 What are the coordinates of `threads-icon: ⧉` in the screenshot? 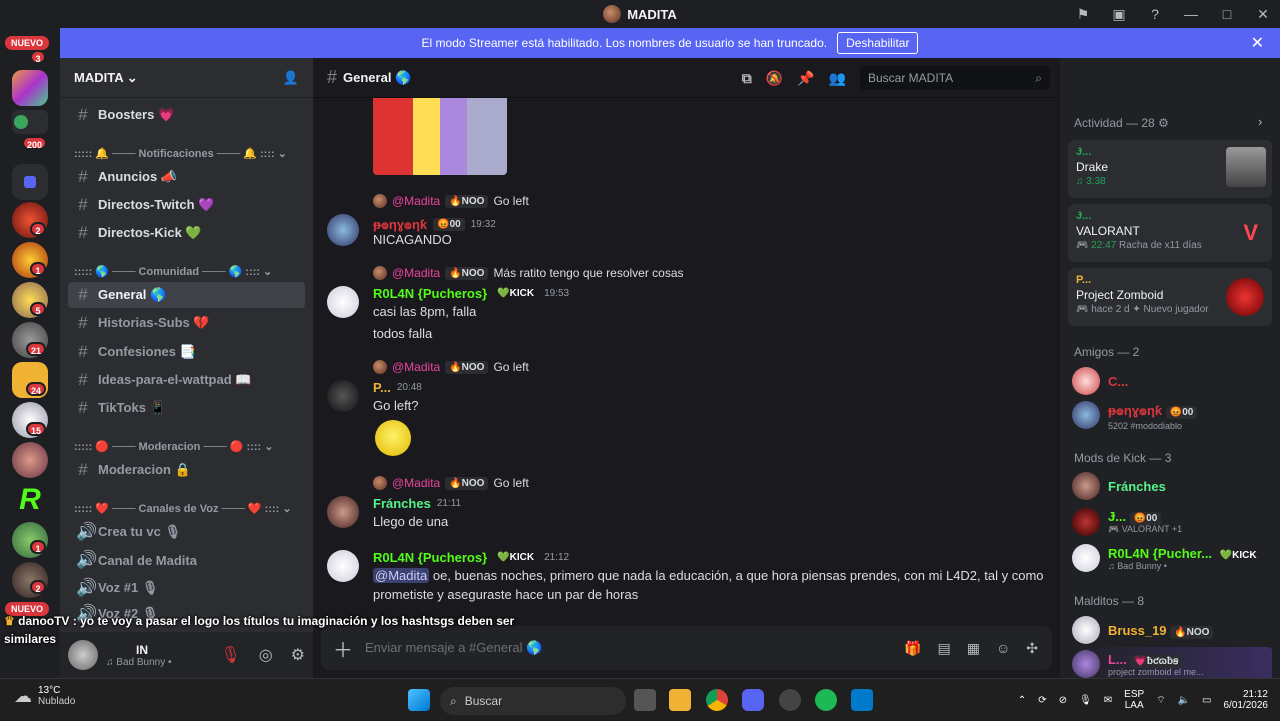 It's located at (747, 78).